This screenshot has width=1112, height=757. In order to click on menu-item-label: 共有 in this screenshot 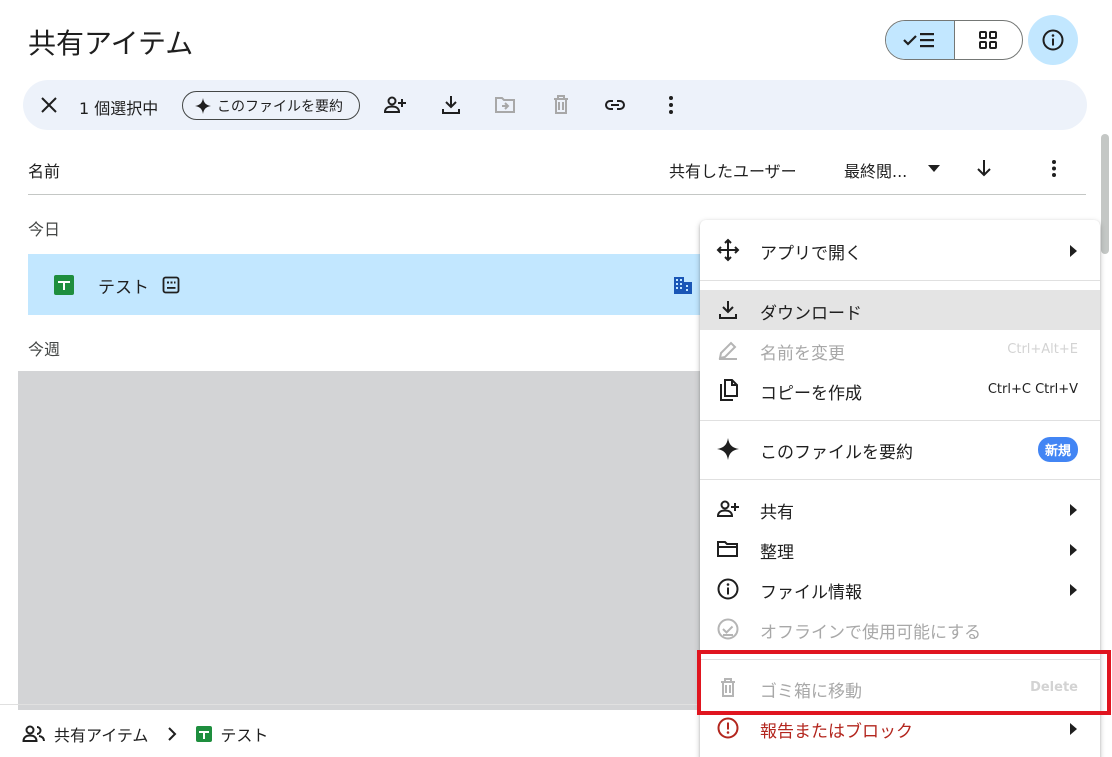, I will do `click(777, 513)`.